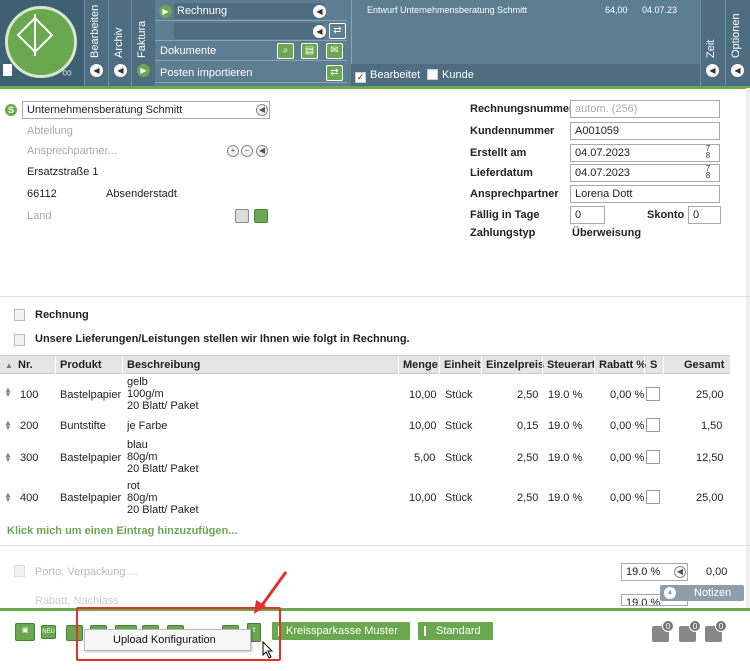  What do you see at coordinates (645, 109) in the screenshot?
I see `rechnungsnummer-input: autom. (256)` at bounding box center [645, 109].